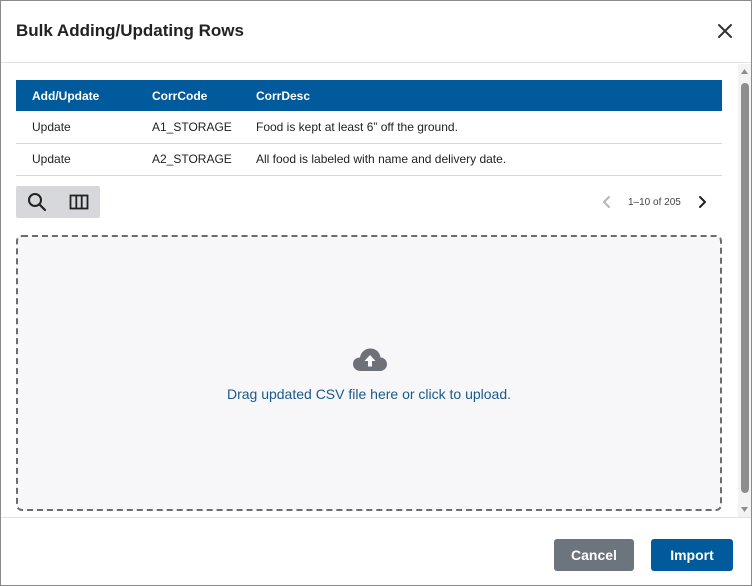 The width and height of the screenshot is (752, 586). What do you see at coordinates (744, 509) in the screenshot?
I see `scroll-down-arrow-icon` at bounding box center [744, 509].